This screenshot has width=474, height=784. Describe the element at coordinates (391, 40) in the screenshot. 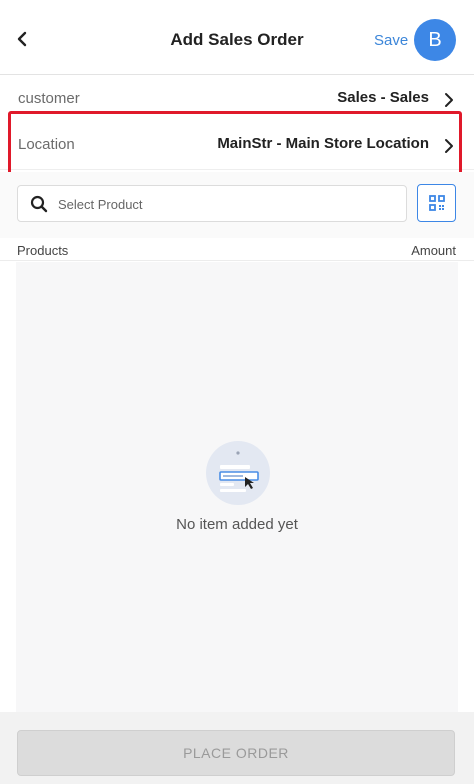

I see `save-button: Save` at that location.